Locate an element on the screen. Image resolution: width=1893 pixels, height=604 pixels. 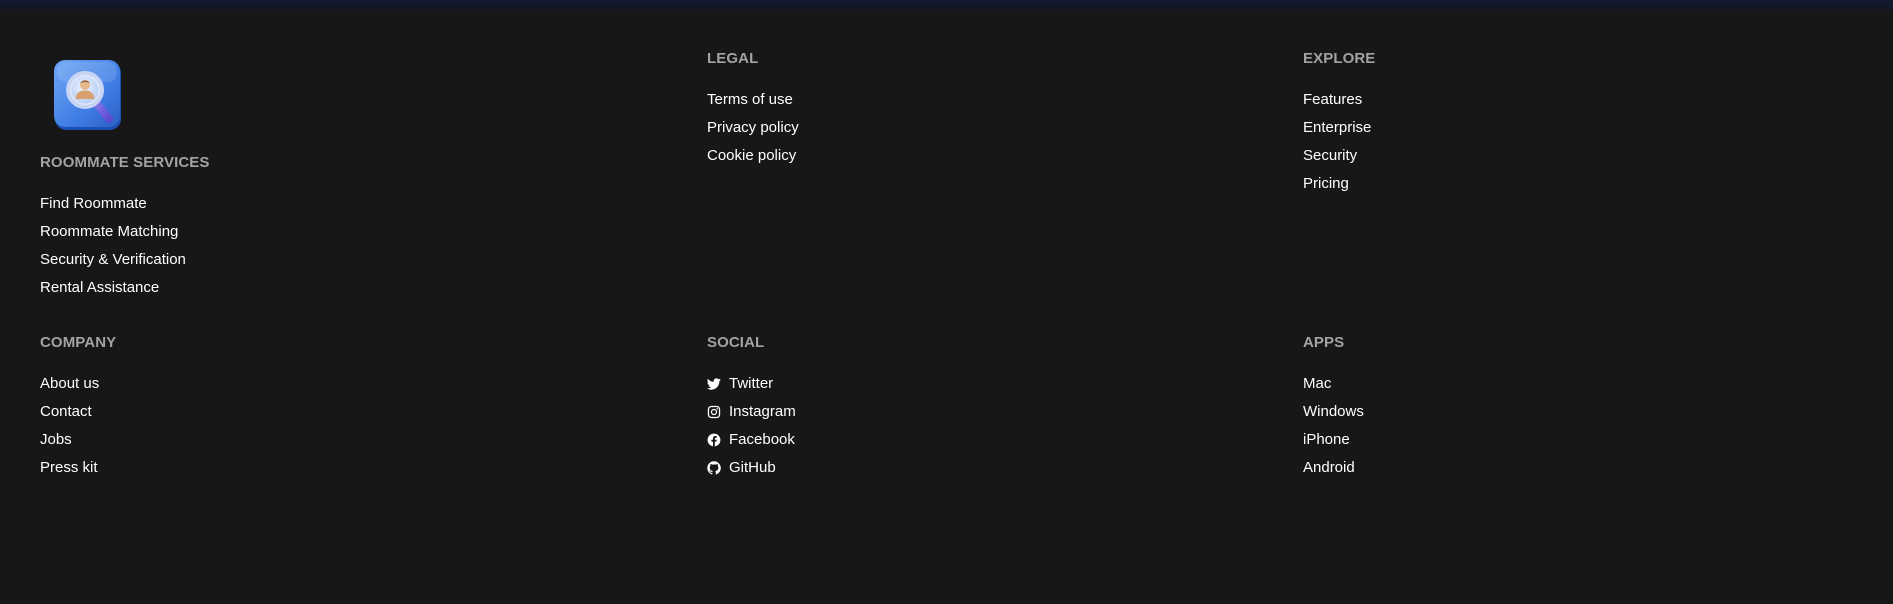
list-item: Press kit is located at coordinates (78, 468).